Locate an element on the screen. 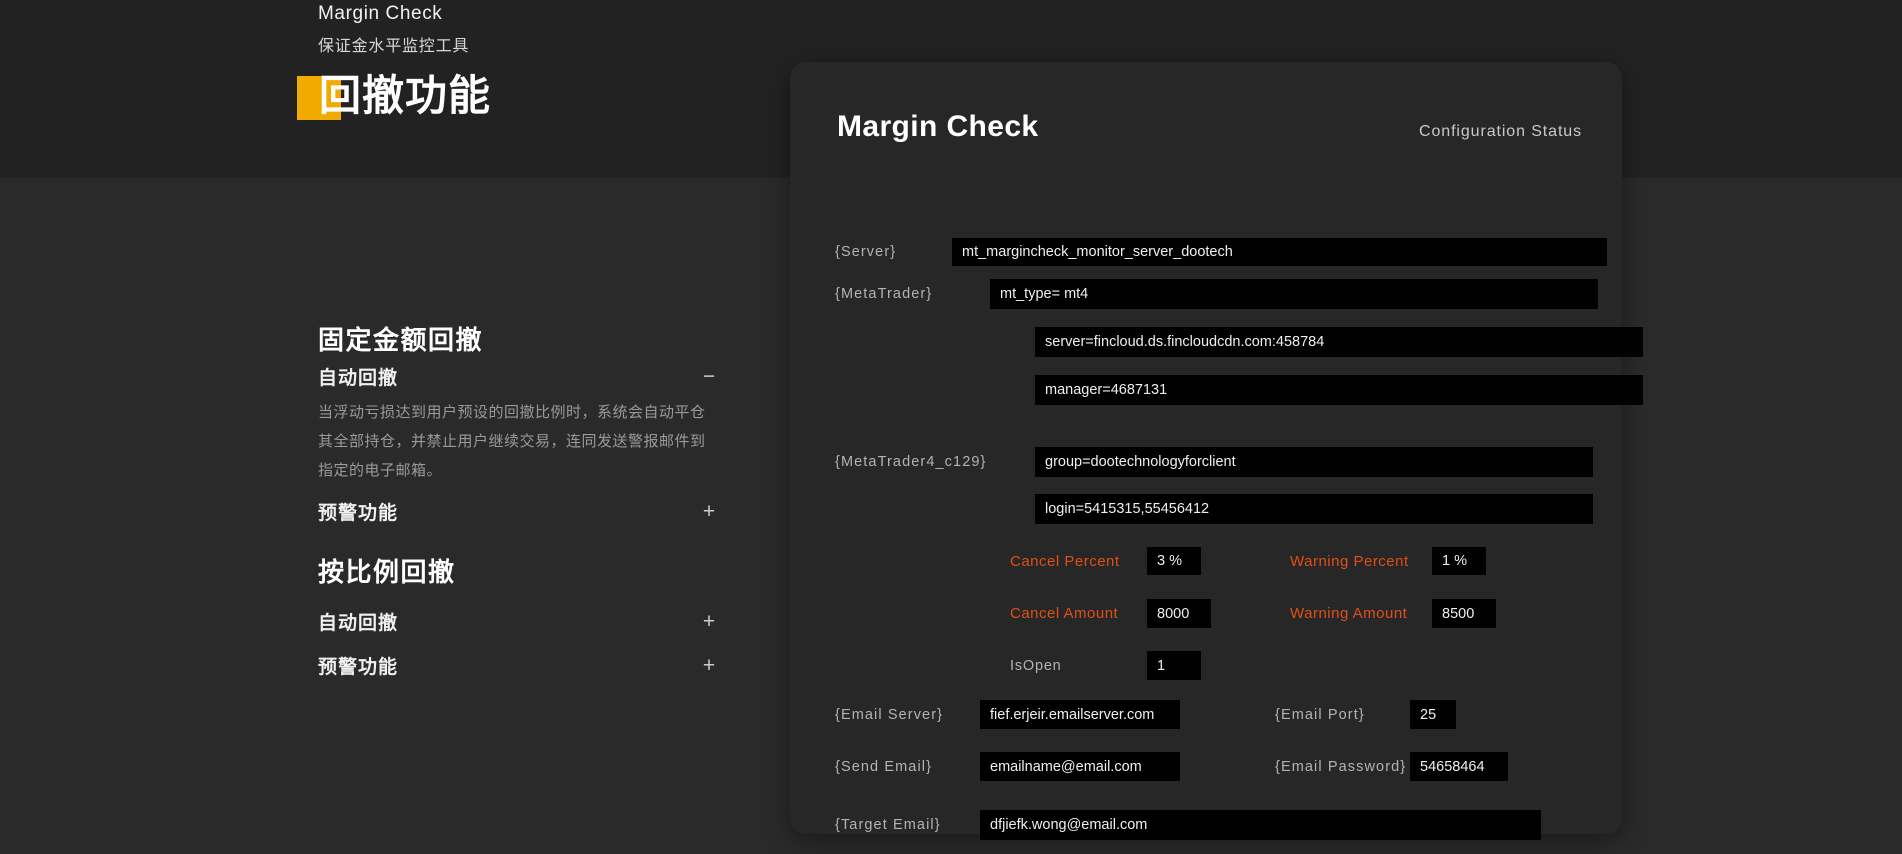  accordion-item-auto-drawdown-fixed: 自动回撤 − is located at coordinates (518, 376).